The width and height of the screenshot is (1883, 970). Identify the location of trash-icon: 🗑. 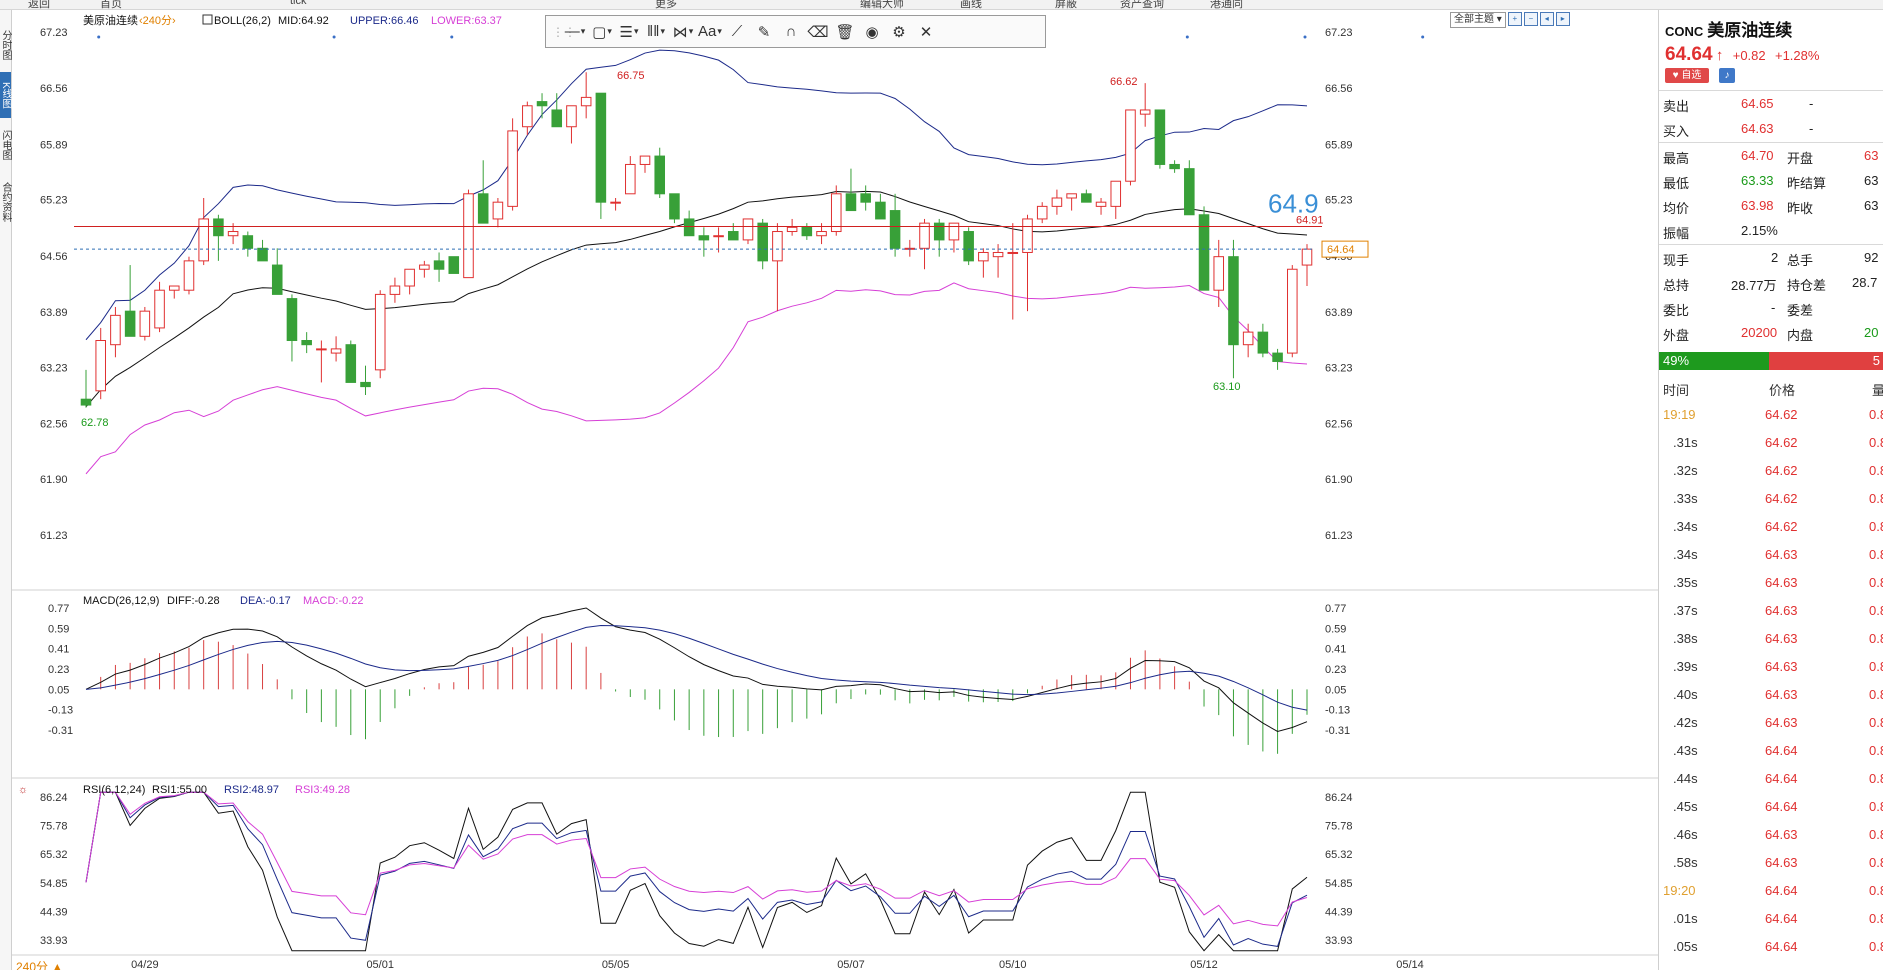
(845, 32).